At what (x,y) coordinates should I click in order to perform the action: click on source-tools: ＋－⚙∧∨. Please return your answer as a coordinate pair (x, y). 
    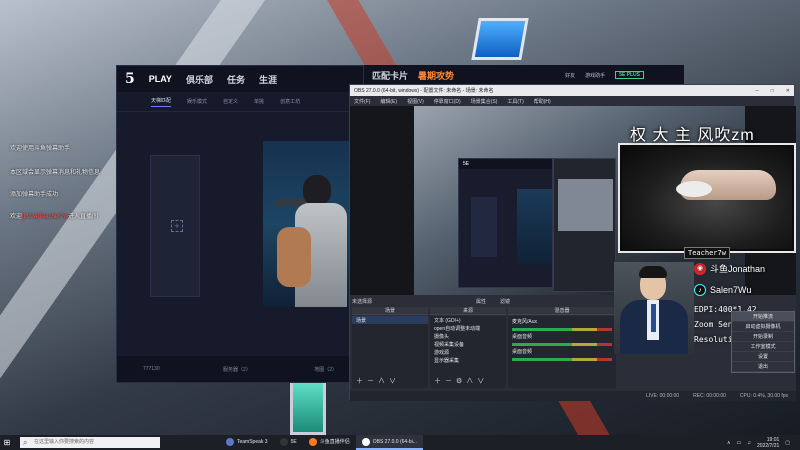
    Looking at the image, I should click on (461, 381).